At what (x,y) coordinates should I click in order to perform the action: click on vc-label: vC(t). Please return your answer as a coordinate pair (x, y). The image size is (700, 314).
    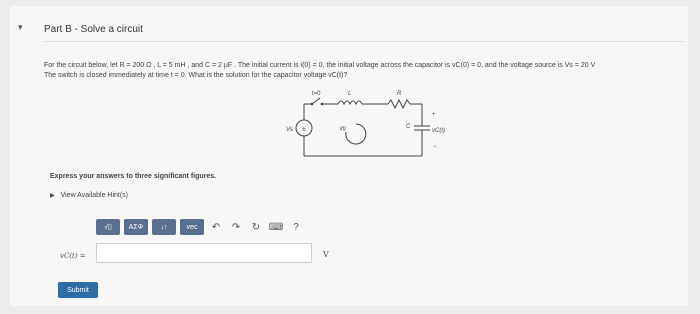
    Looking at the image, I should click on (438, 131).